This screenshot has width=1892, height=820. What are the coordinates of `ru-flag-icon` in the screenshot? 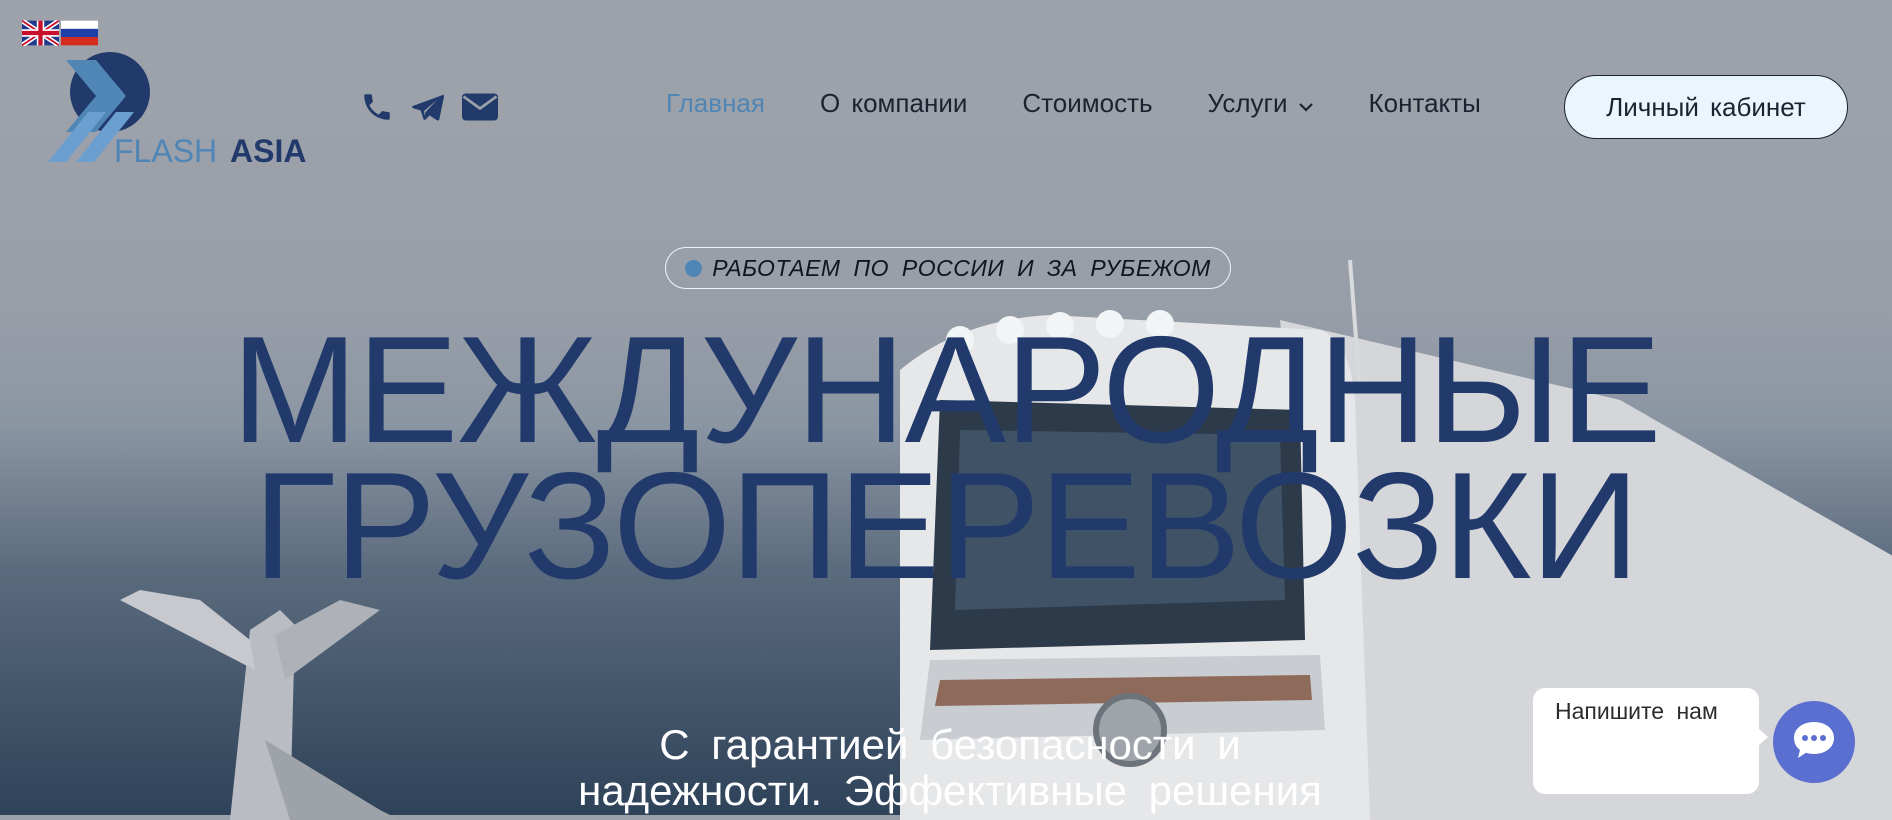 It's located at (79, 33).